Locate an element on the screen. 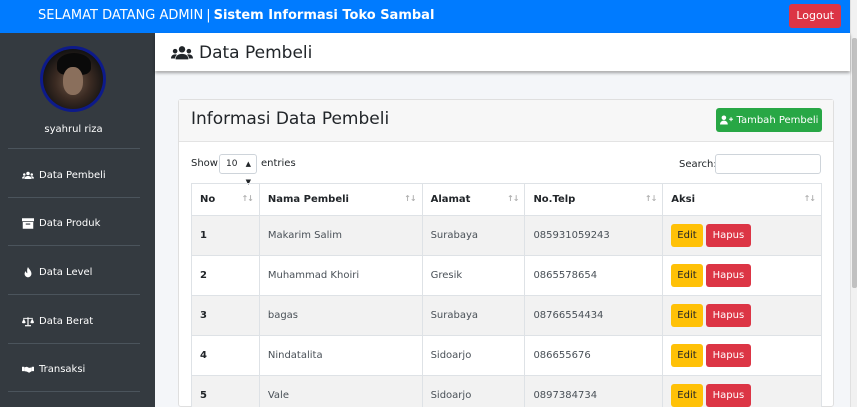 The width and height of the screenshot is (857, 407). search-label: Search: is located at coordinates (698, 164).